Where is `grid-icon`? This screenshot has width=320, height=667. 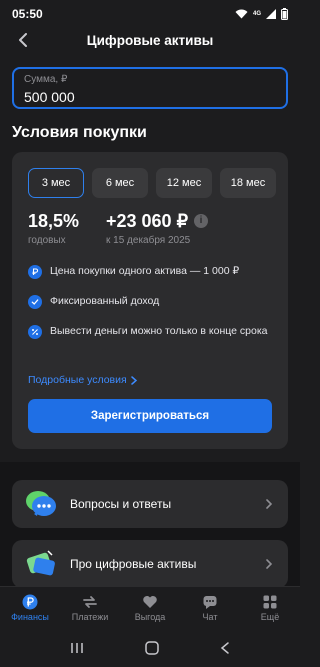 grid-icon is located at coordinates (270, 601).